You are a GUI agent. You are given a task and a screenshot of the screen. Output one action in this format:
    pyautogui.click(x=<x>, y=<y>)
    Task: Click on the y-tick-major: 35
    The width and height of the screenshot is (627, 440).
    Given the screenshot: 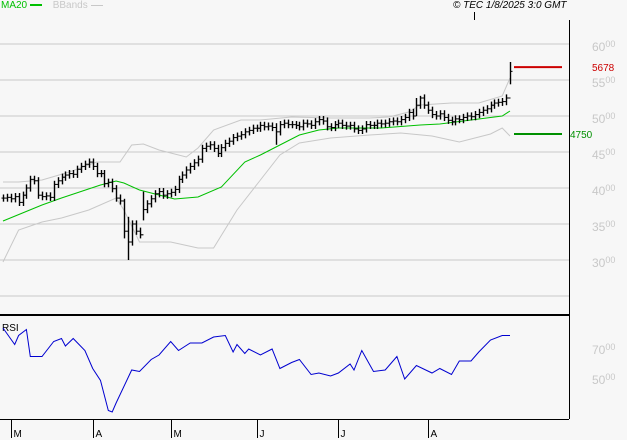 What is the action you would take?
    pyautogui.click(x=599, y=227)
    